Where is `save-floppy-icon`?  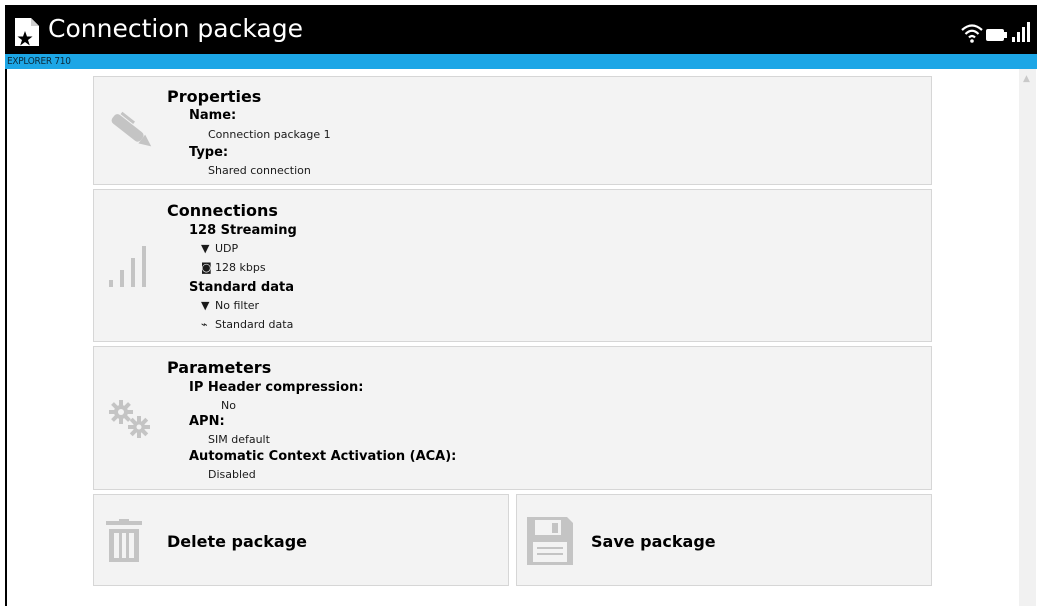
save-floppy-icon is located at coordinates (550, 541).